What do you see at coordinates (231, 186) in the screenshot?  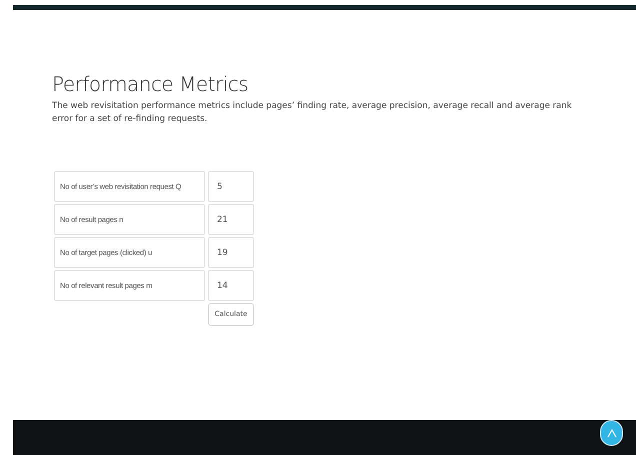 I see `value-field: 5` at bounding box center [231, 186].